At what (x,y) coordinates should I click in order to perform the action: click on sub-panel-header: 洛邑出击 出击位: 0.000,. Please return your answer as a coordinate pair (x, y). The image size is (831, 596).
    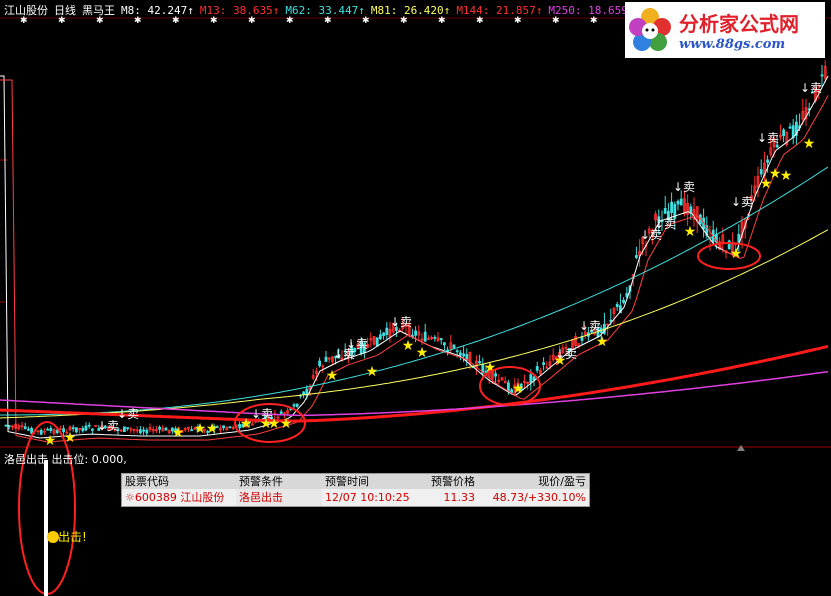
    Looking at the image, I should click on (65, 459).